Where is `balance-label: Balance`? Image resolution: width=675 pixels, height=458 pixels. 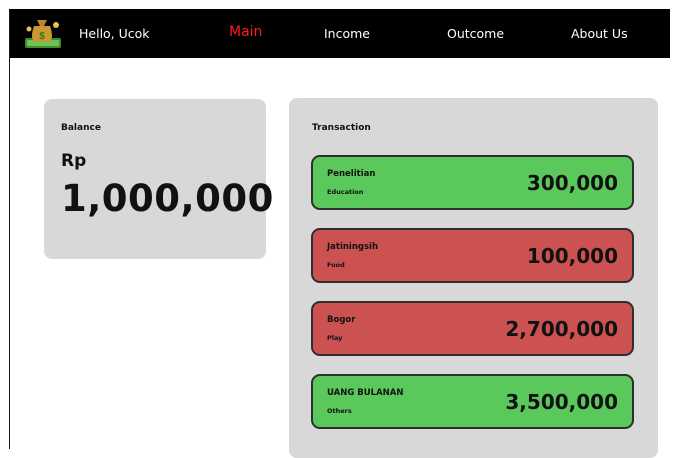 balance-label: Balance is located at coordinates (81, 128).